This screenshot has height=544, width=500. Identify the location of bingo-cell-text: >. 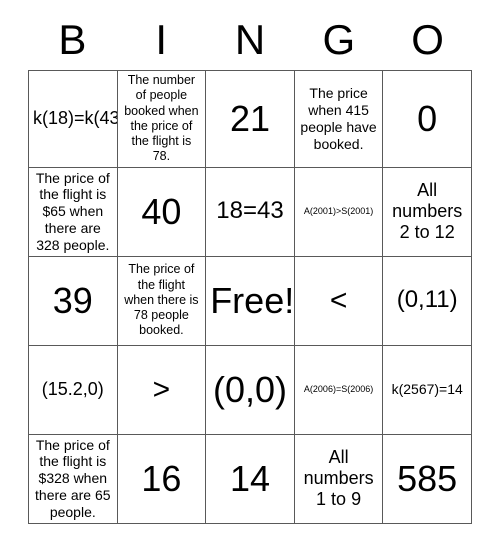
(161, 389).